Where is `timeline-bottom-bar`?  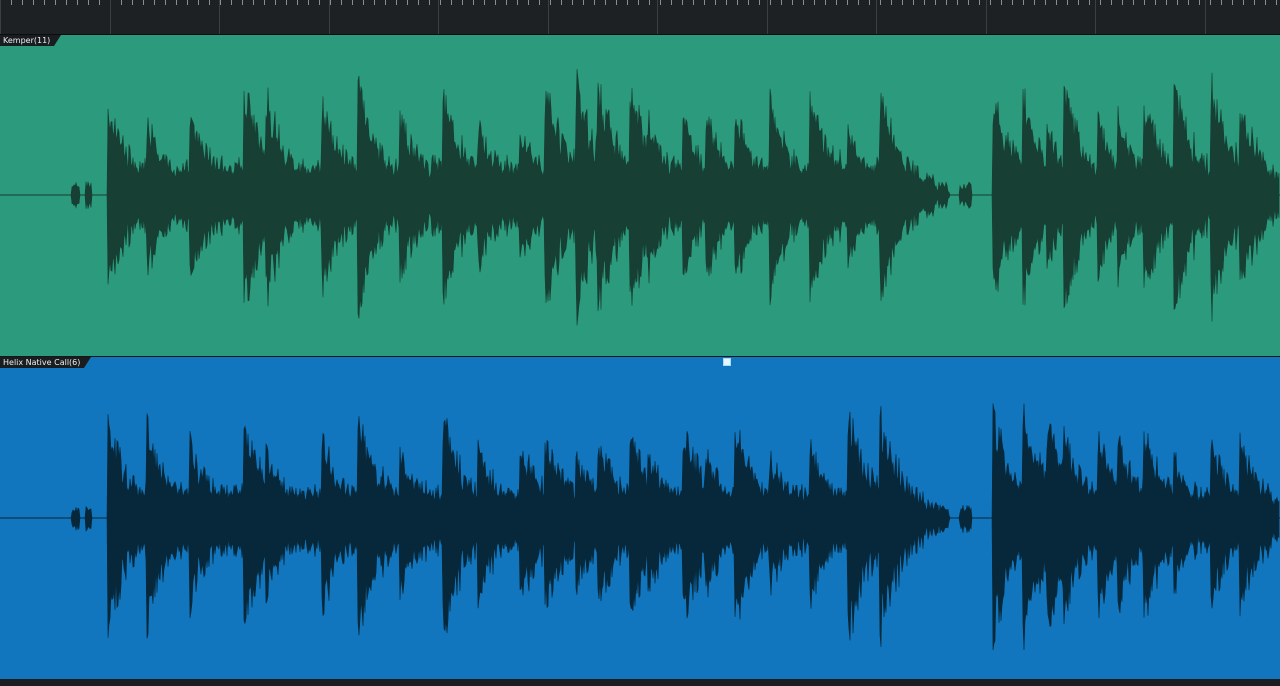 timeline-bottom-bar is located at coordinates (640, 682).